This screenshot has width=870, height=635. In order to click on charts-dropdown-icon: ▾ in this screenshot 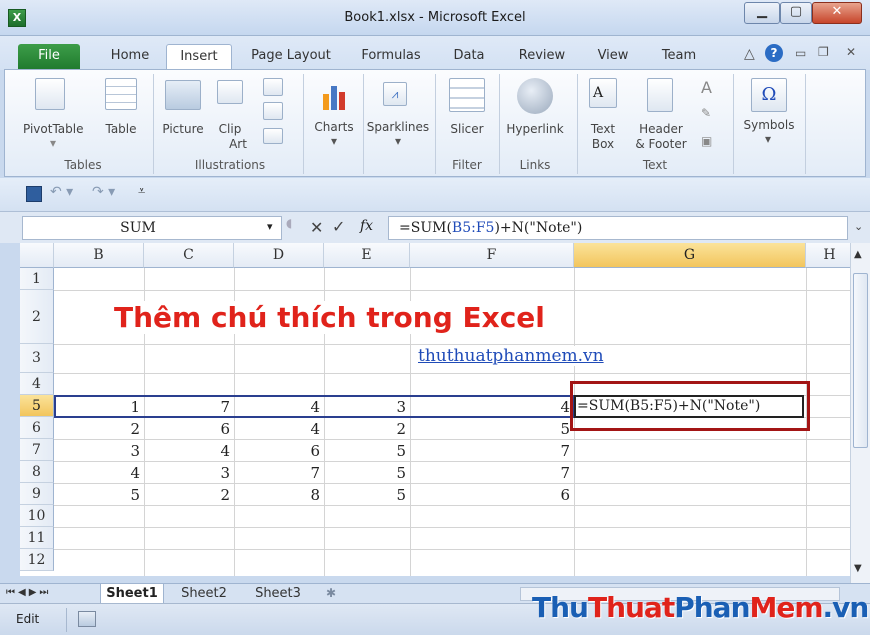, I will do `click(334, 141)`.